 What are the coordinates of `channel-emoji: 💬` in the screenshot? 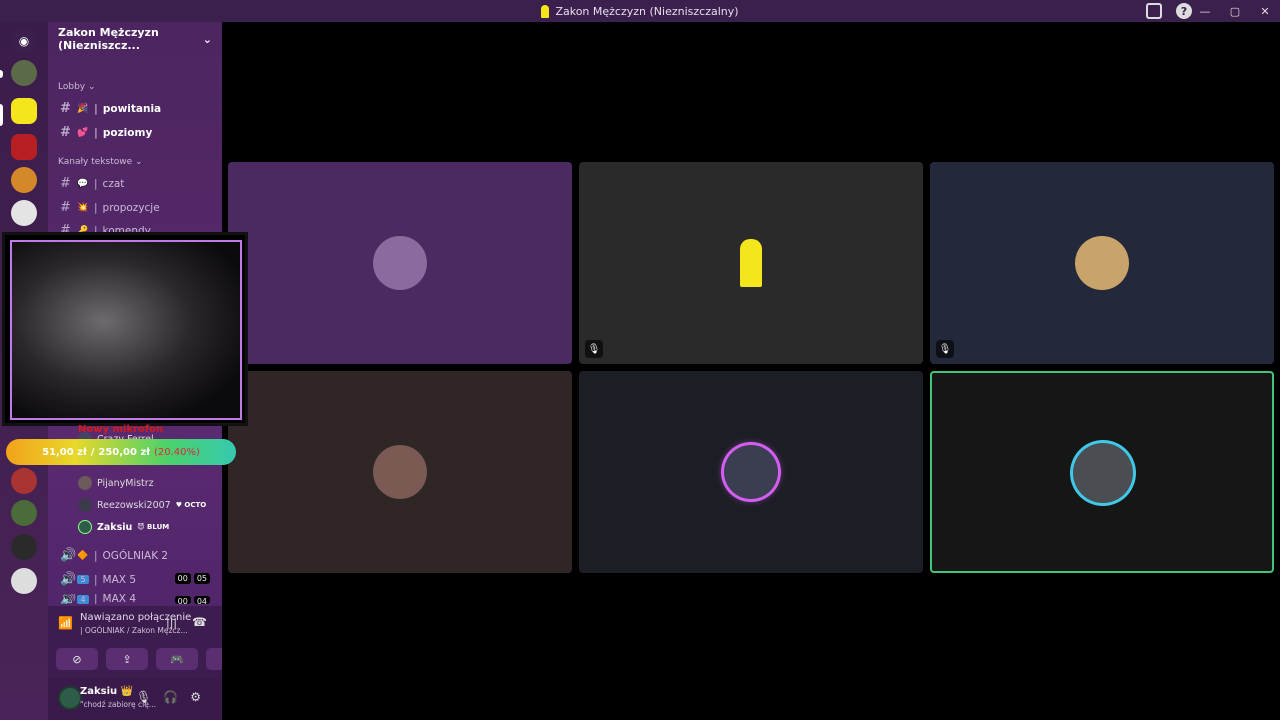 It's located at (83, 183).